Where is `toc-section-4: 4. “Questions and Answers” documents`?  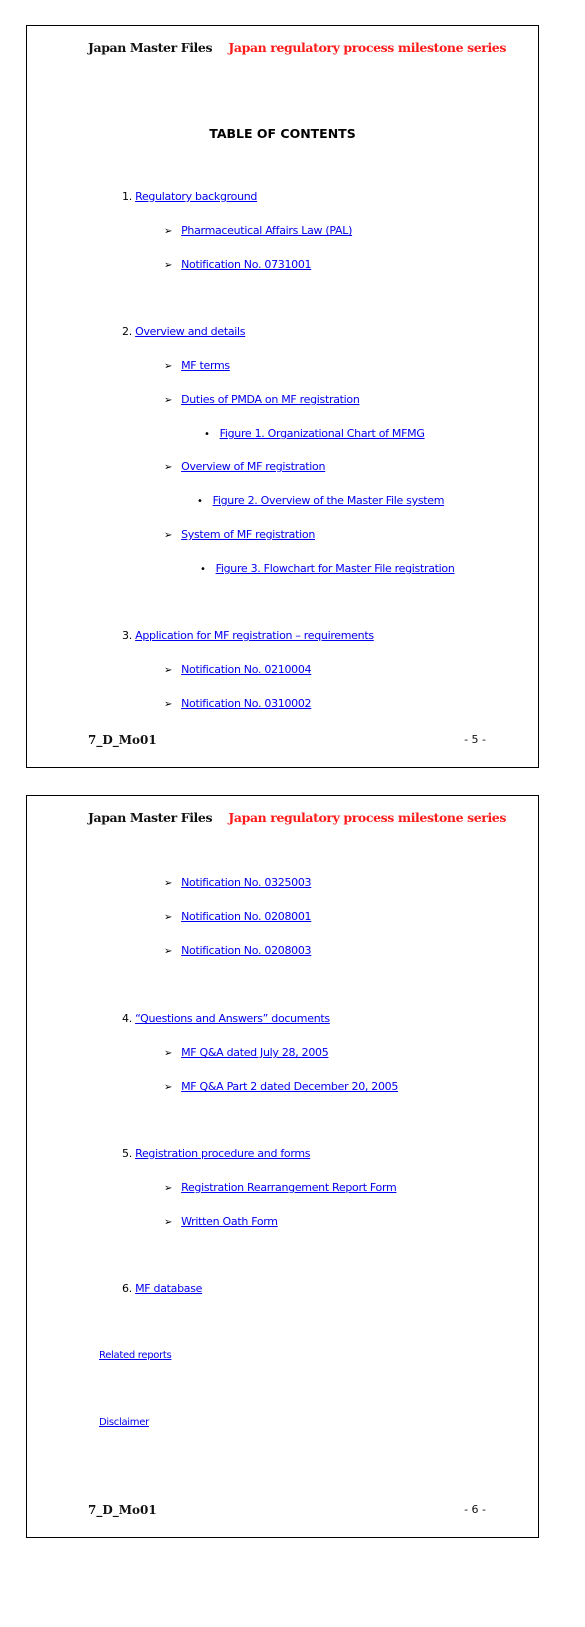 toc-section-4: 4. “Questions and Answers” documents is located at coordinates (226, 1018).